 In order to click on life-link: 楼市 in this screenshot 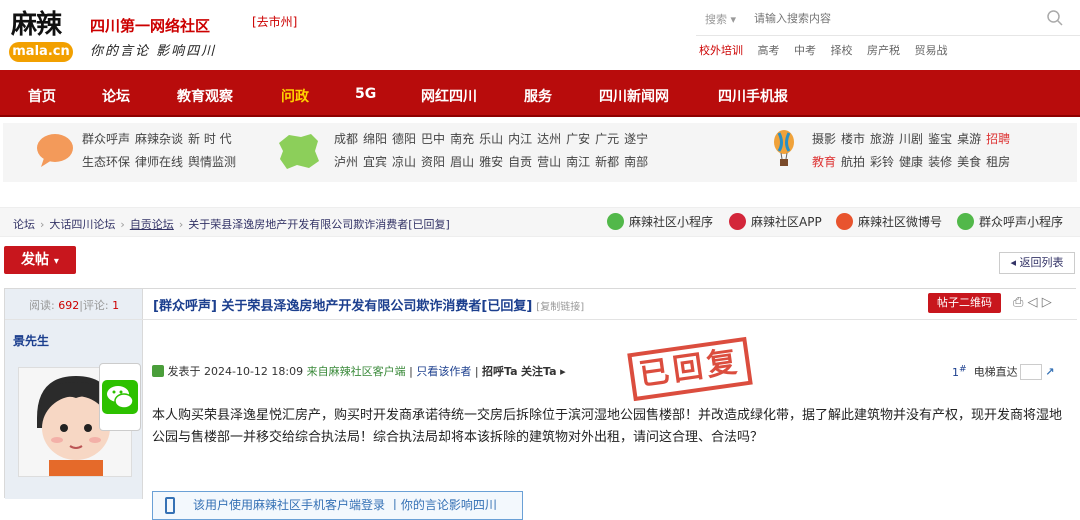, I will do `click(853, 139)`.